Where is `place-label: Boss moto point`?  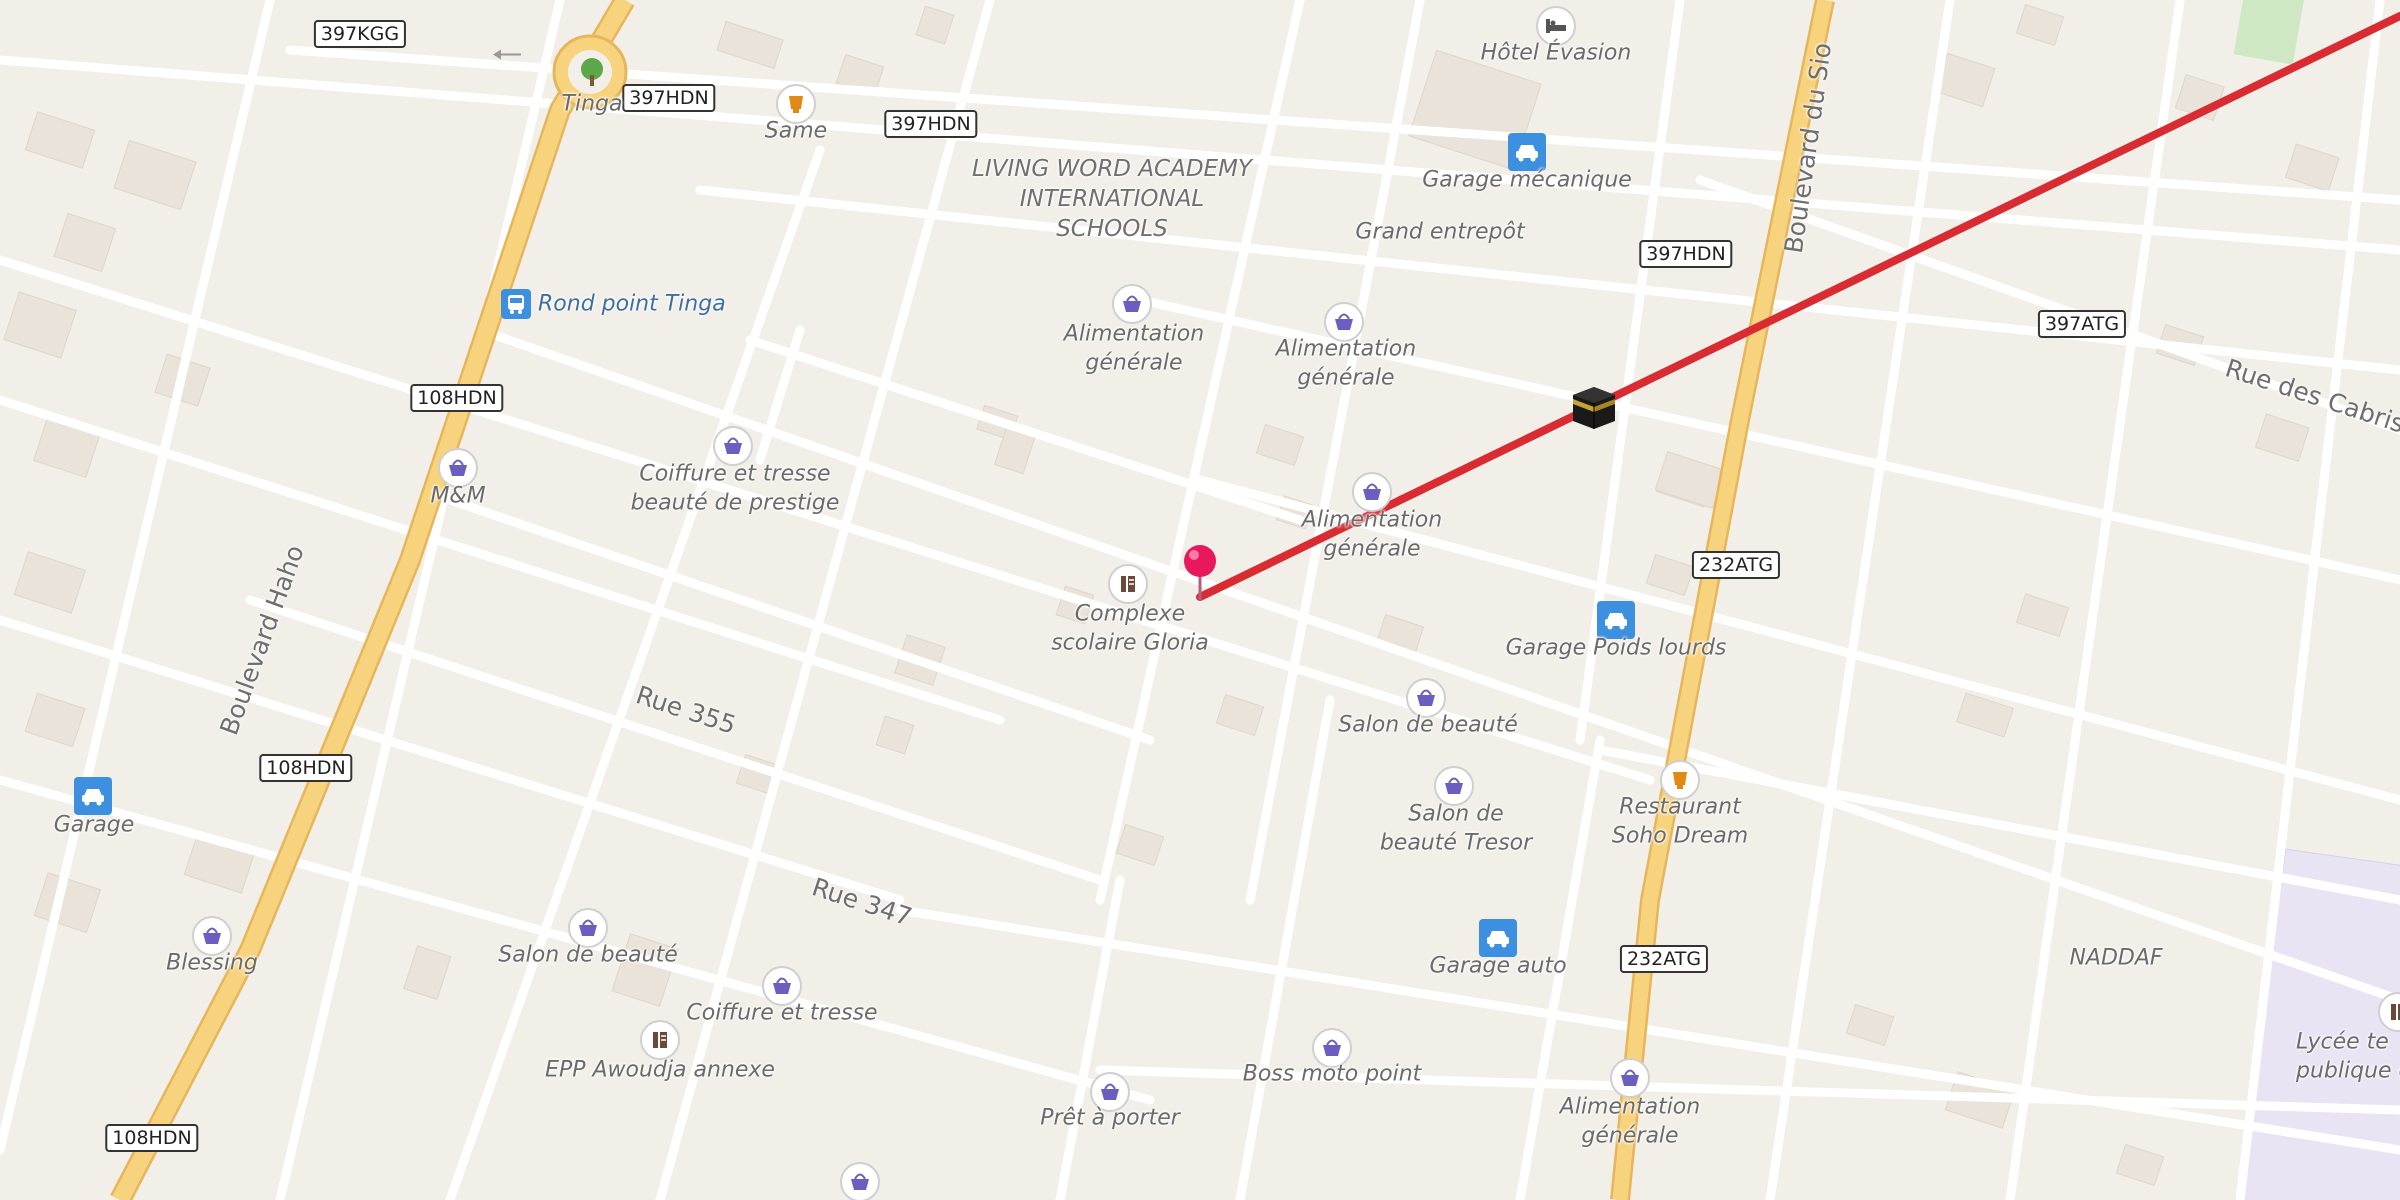 place-label: Boss moto point is located at coordinates (1332, 1074).